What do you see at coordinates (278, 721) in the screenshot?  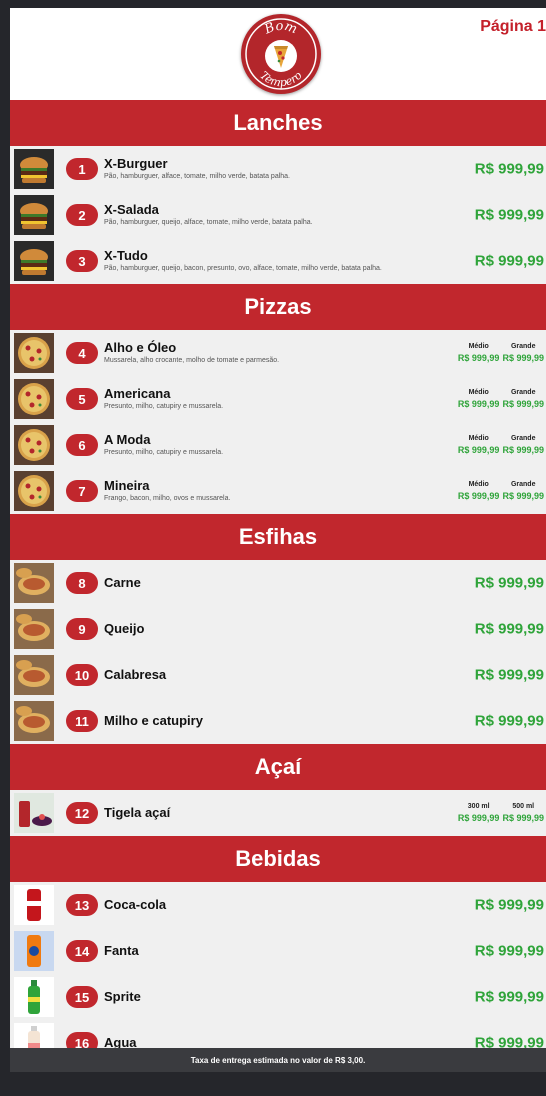 I see `menu-item: 11 Milho e catupiry R$ 999,99` at bounding box center [278, 721].